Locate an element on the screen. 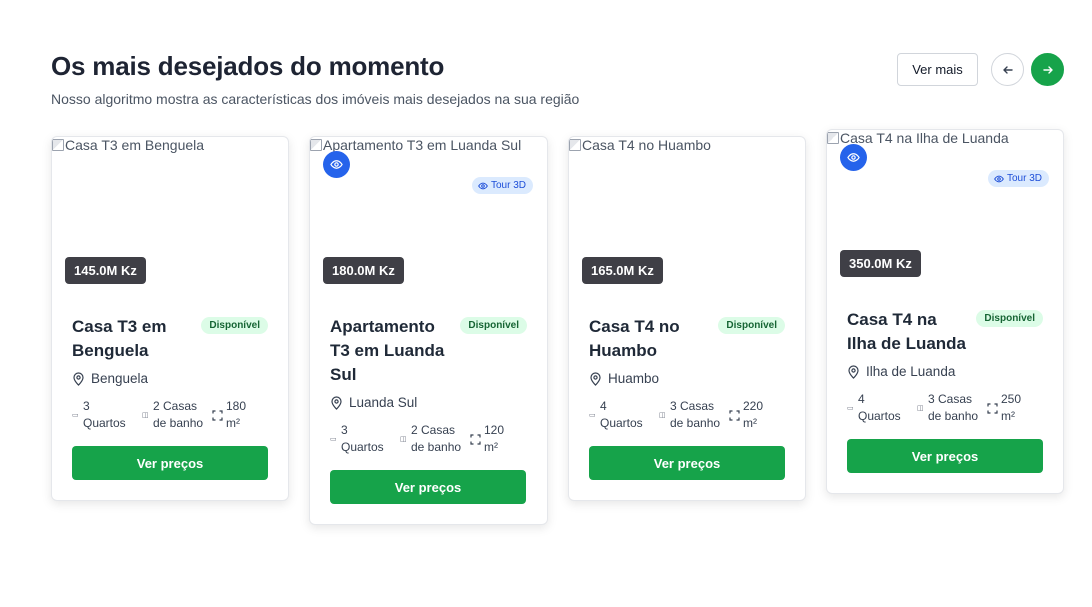 The height and width of the screenshot is (607, 1092). area-label: 220 m² is located at coordinates (753, 414).